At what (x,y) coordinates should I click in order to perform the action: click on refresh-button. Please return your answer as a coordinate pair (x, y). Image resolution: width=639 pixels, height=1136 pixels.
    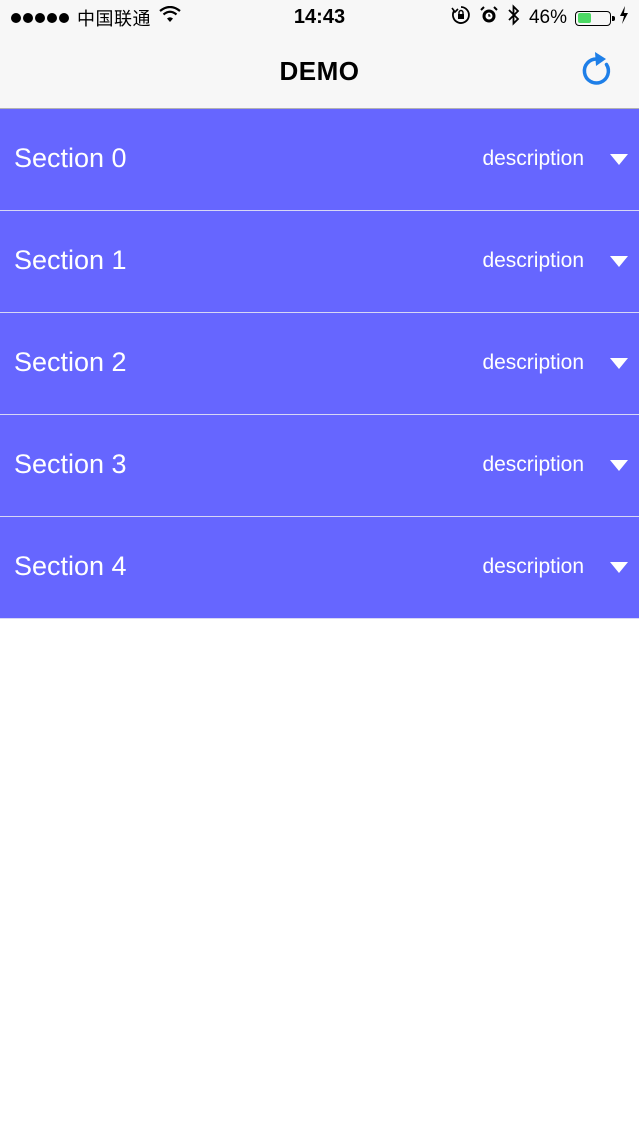
    Looking at the image, I should click on (597, 70).